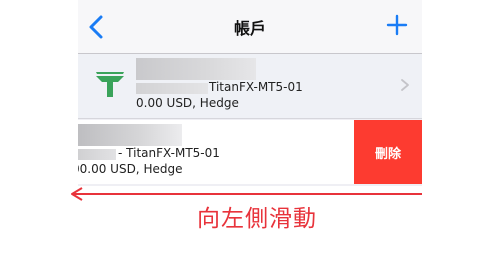 This screenshot has width=500, height=260. Describe the element at coordinates (256, 87) in the screenshot. I see `account-server: TitanFX-MT5-01` at that location.